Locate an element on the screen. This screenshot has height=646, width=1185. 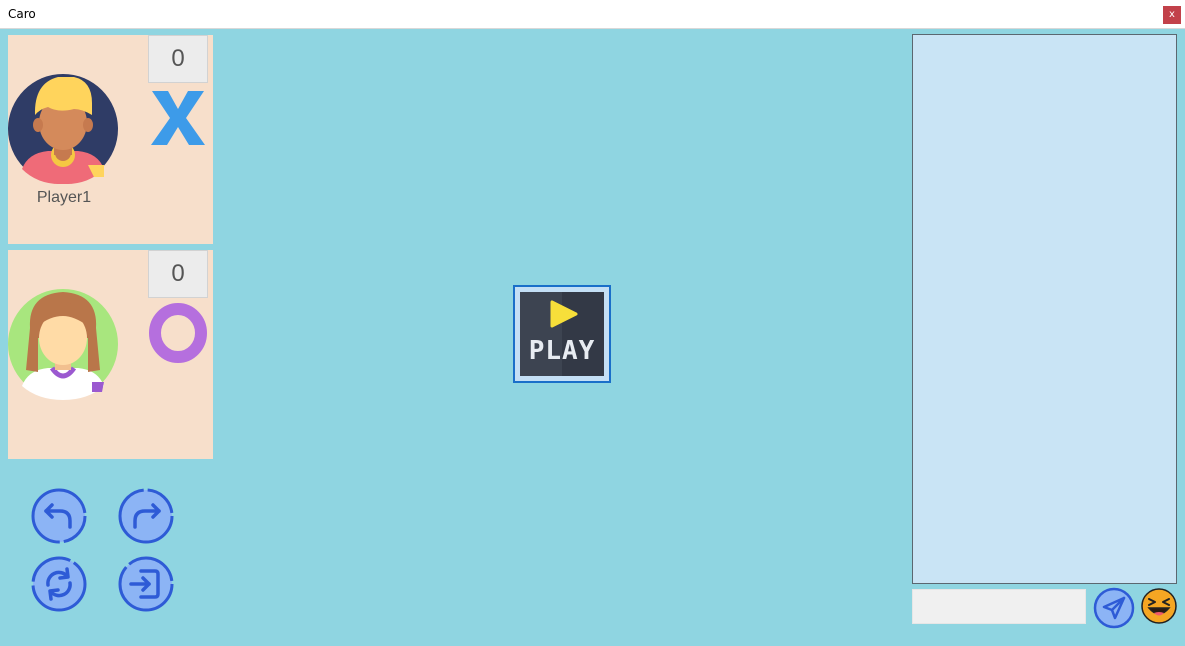
restart-button is located at coordinates (59, 584).